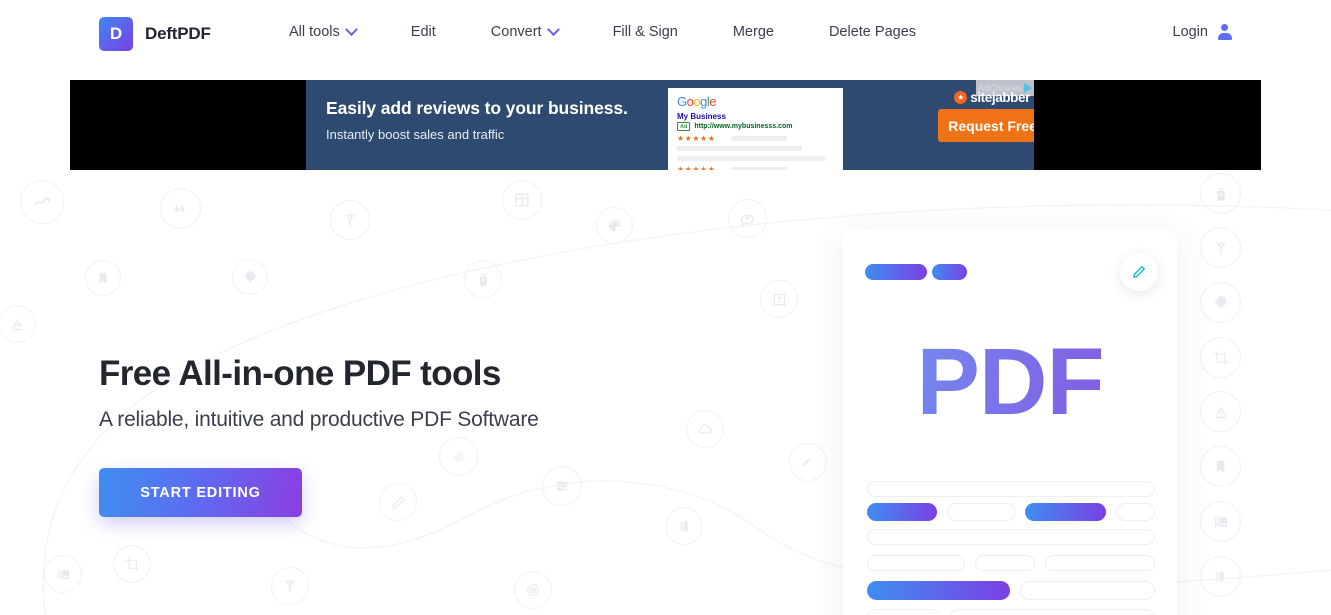  Describe the element at coordinates (696, 138) in the screenshot. I see `google-star-rating: ★★★★★` at that location.